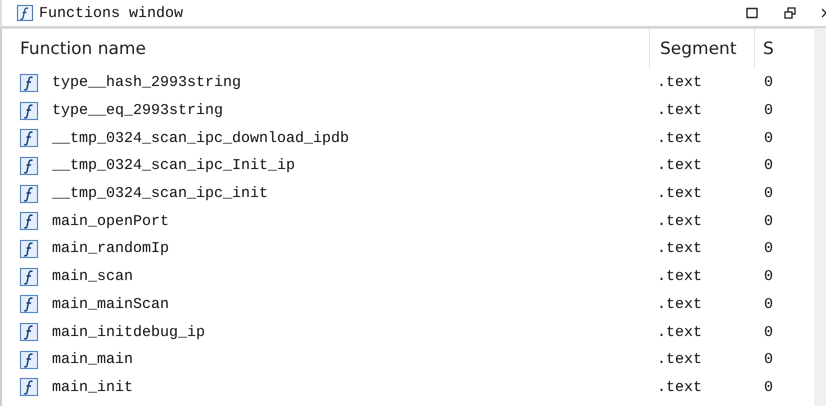  I want to click on function-name: __tmp_0324_scan_ipc_init, so click(160, 193).